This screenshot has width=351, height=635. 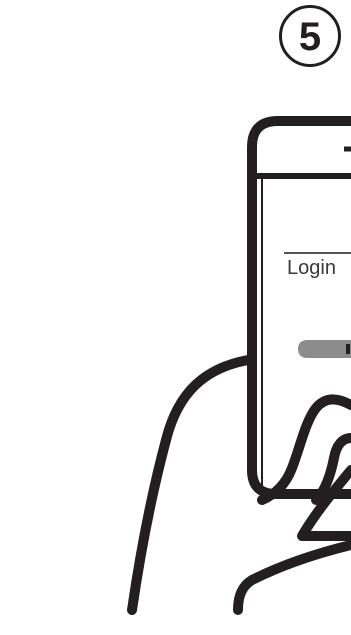 I want to click on step-number-badge: 5, so click(x=310, y=36).